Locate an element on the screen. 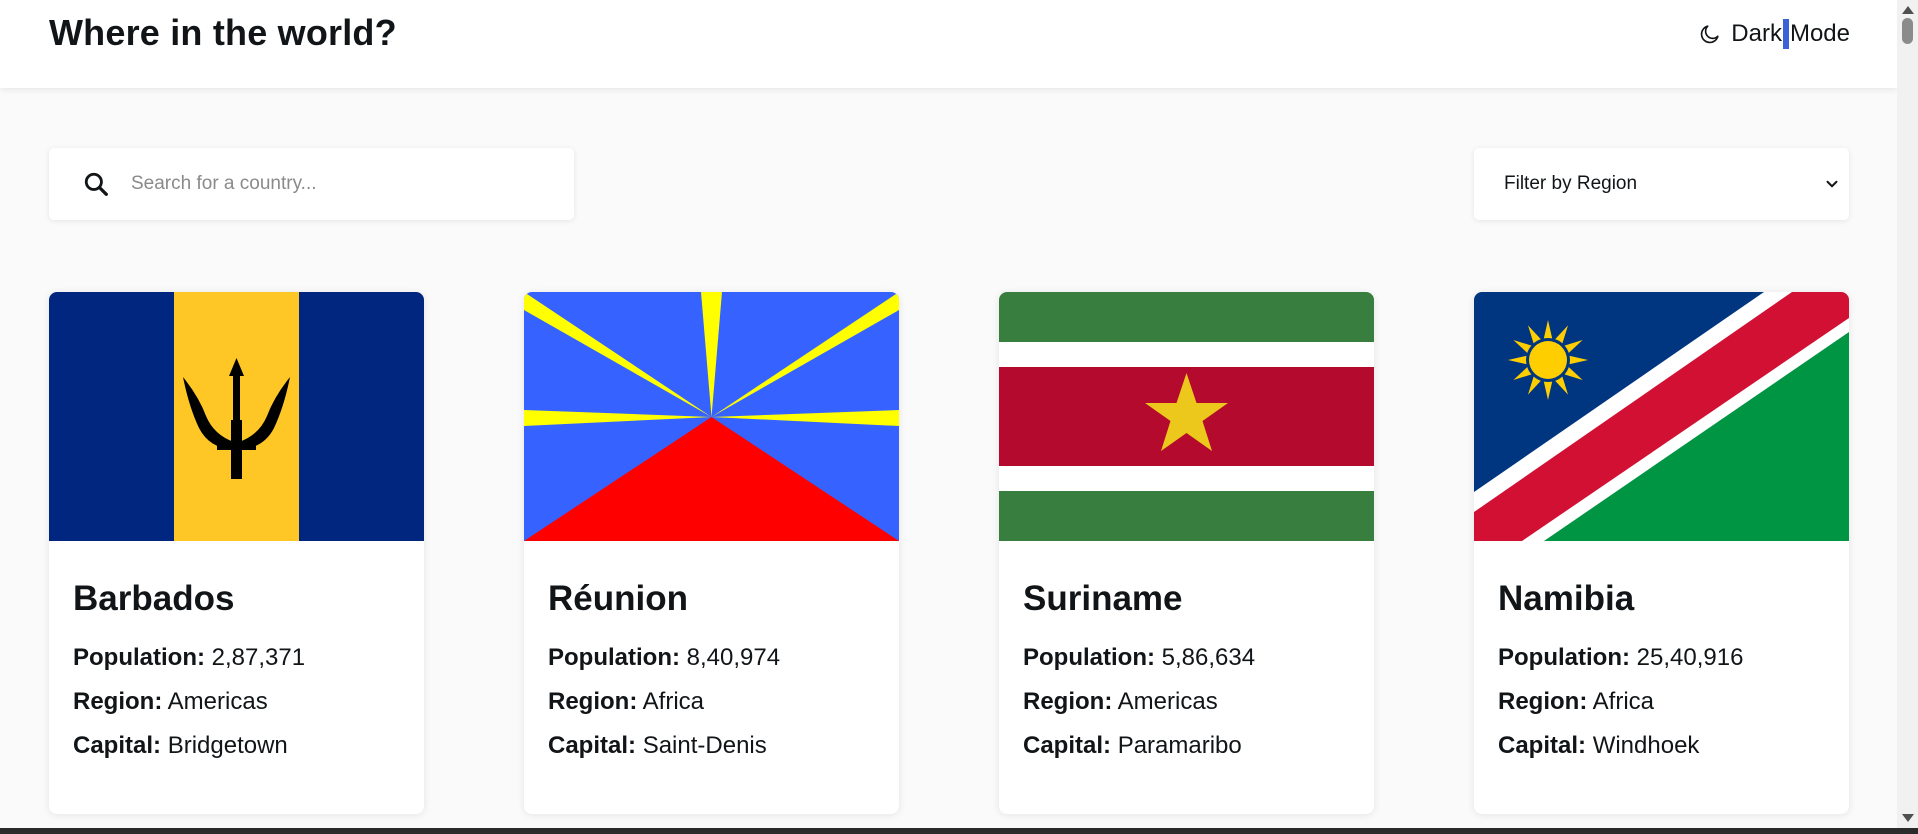 This screenshot has height=834, width=1918. population-line: Population: 8,40,974 is located at coordinates (711, 658).